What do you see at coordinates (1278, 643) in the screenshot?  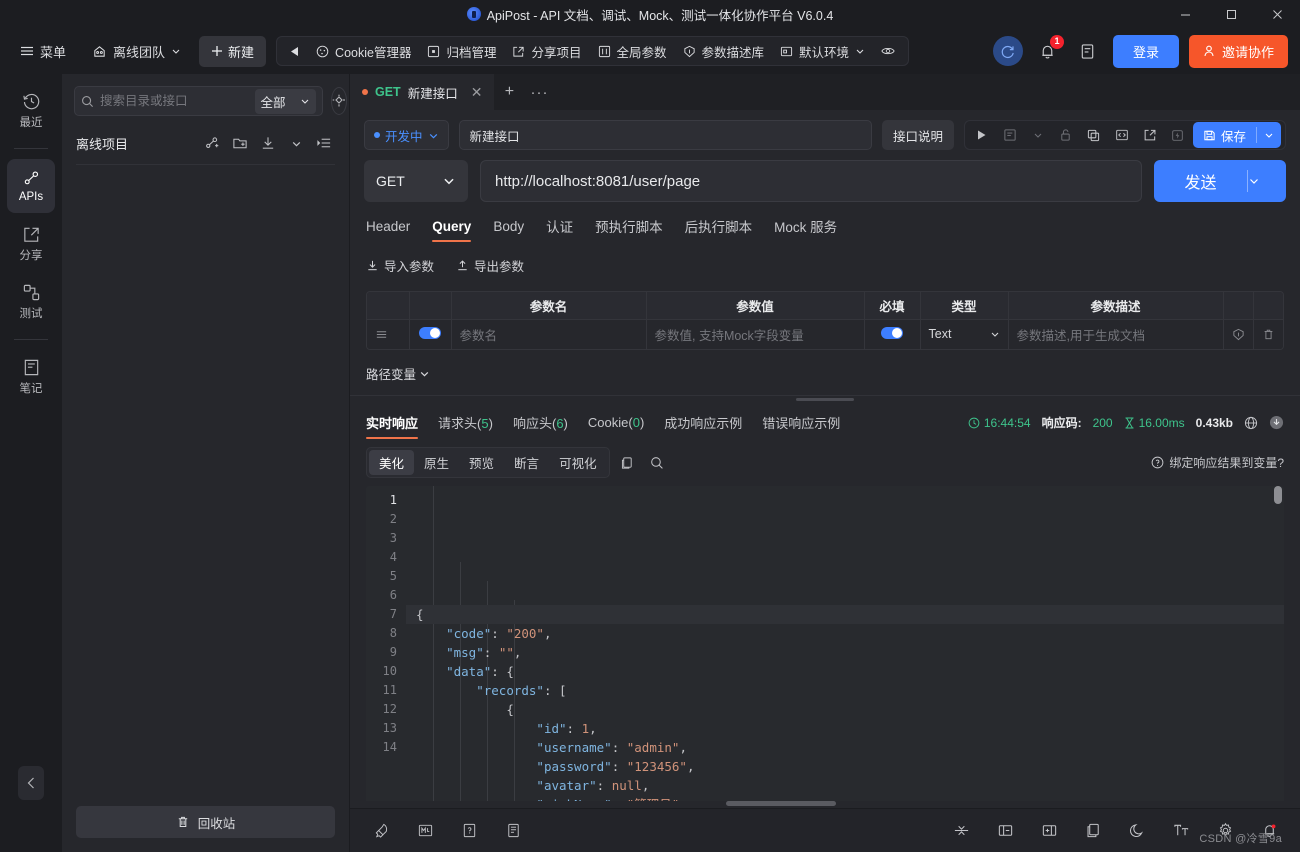 I see `code-vertical-scrollbar` at bounding box center [1278, 643].